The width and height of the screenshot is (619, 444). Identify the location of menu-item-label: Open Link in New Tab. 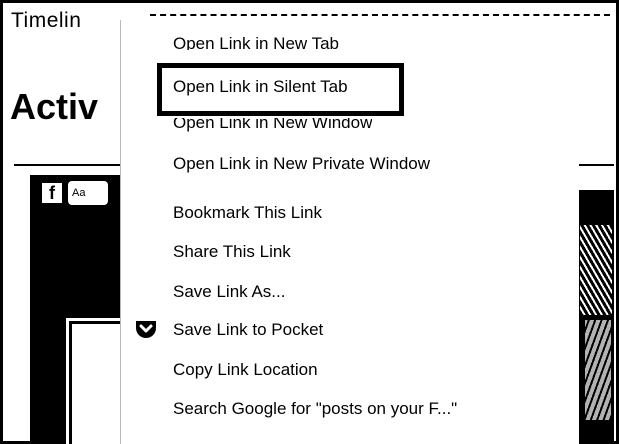
(256, 42).